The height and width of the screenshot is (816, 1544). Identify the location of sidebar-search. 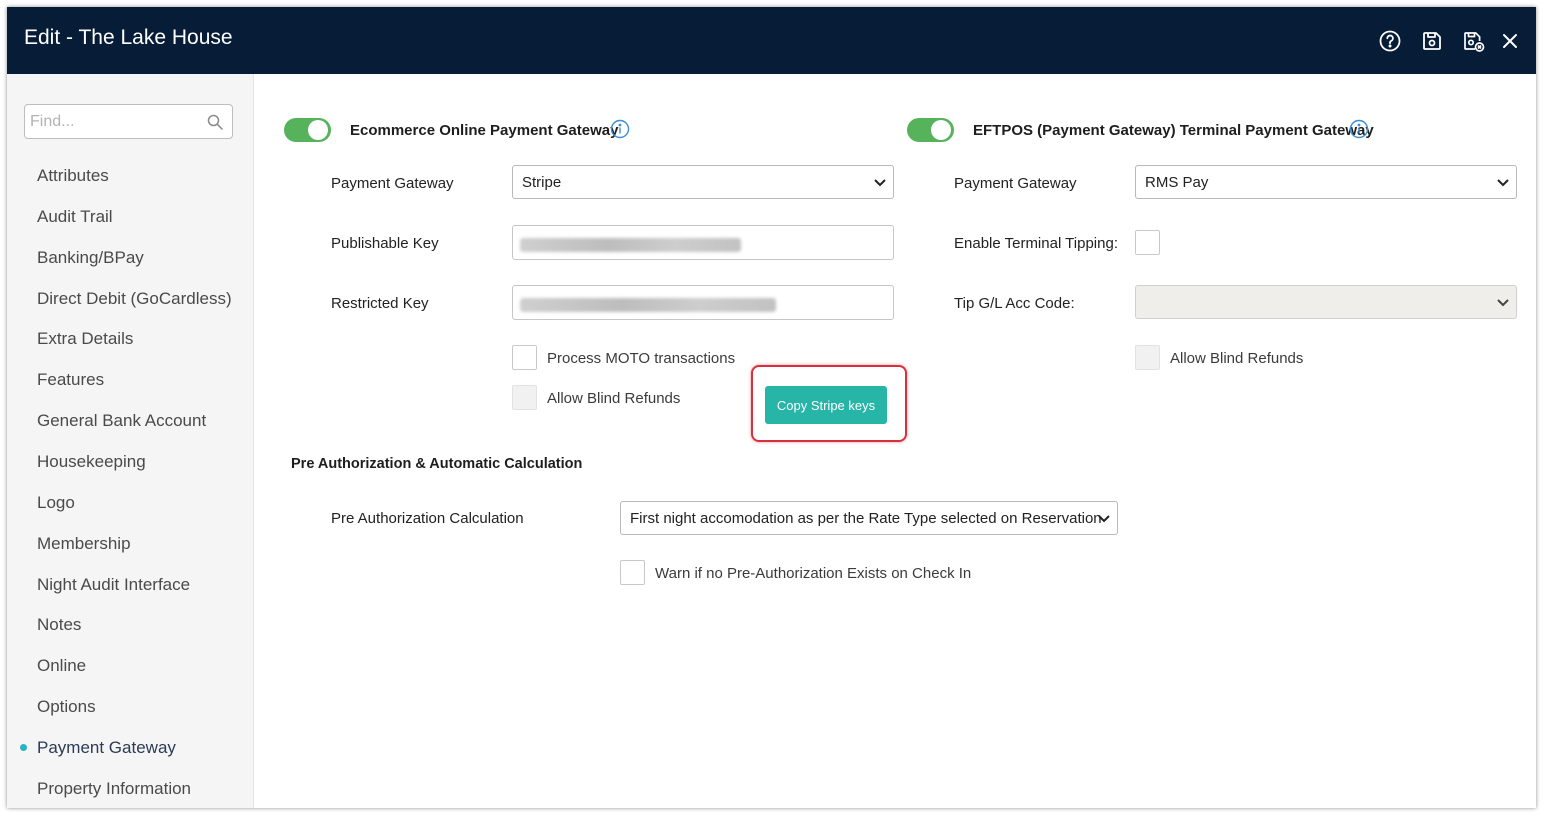
(128, 121).